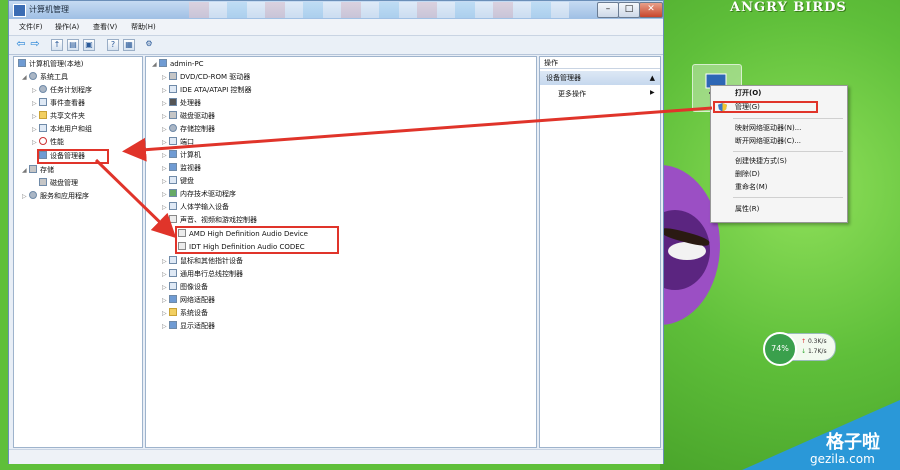 The width and height of the screenshot is (900, 470). I want to click on up-arrow-icon: ↑, so click(804, 341).